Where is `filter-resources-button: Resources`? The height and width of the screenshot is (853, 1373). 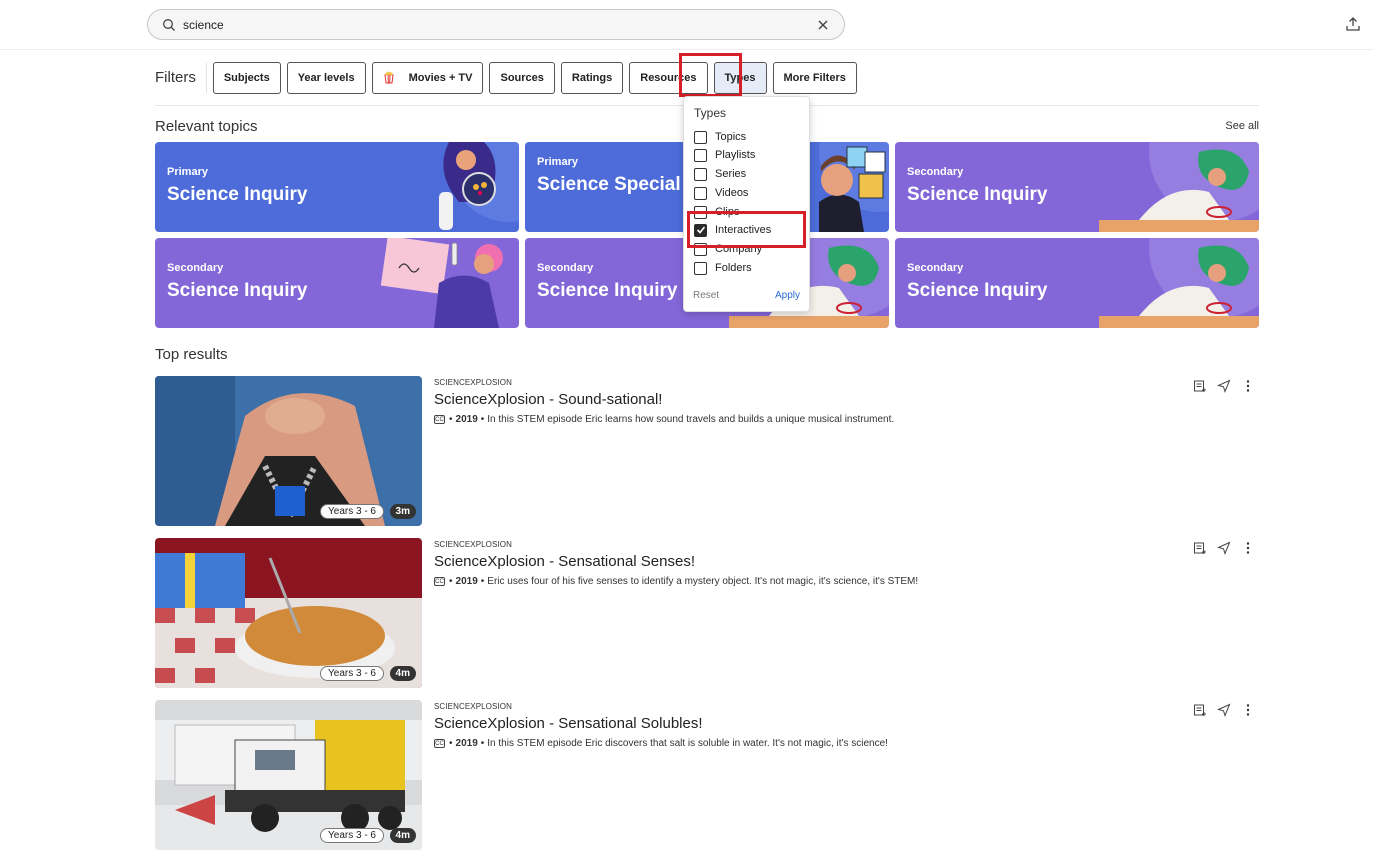
filter-resources-button: Resources is located at coordinates (668, 77).